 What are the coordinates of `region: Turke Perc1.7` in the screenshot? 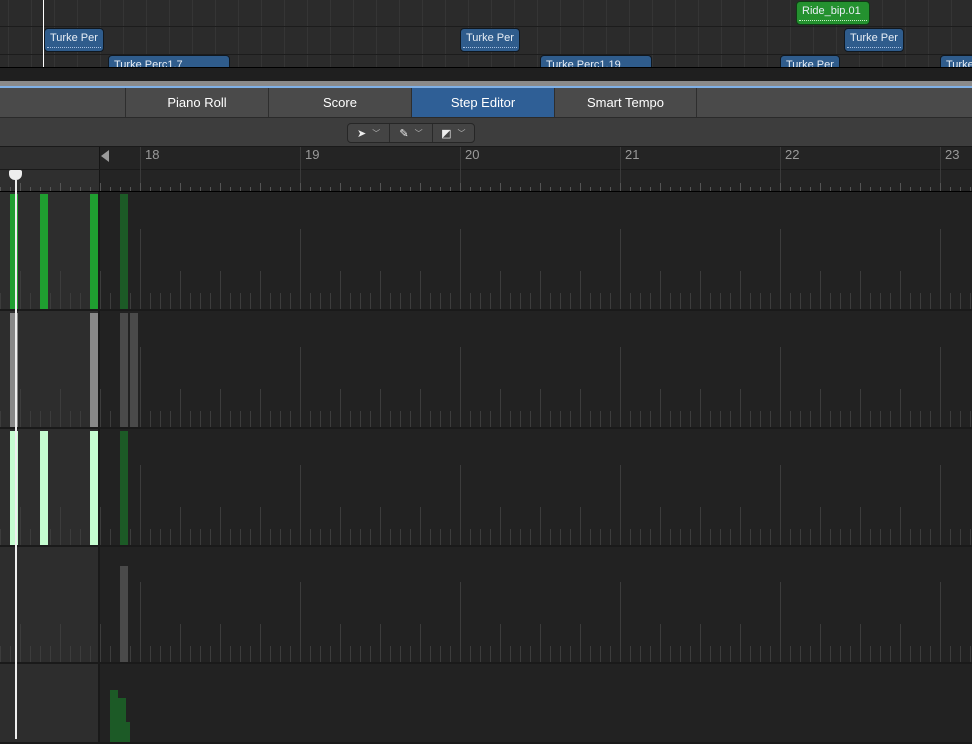 It's located at (169, 61).